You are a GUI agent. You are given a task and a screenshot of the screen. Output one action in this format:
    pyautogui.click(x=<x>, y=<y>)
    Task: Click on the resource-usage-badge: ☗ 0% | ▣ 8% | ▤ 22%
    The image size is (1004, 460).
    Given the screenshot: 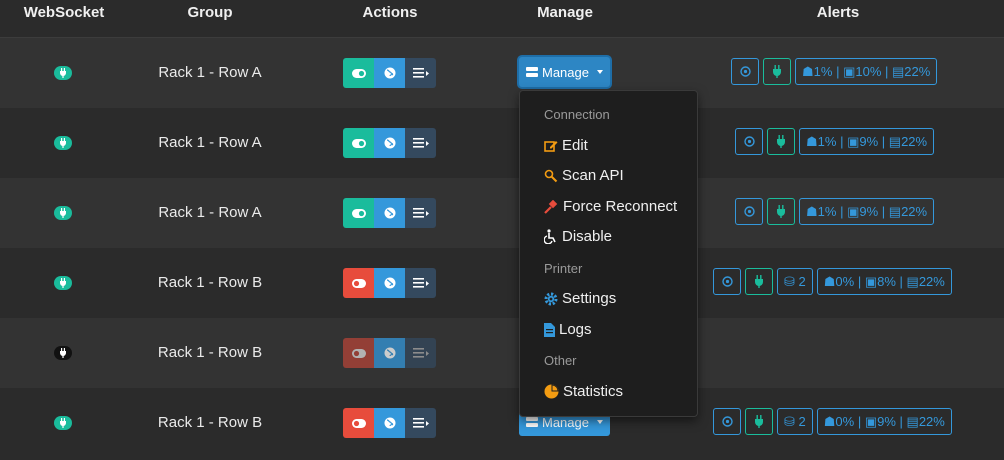 What is the action you would take?
    pyautogui.click(x=884, y=281)
    